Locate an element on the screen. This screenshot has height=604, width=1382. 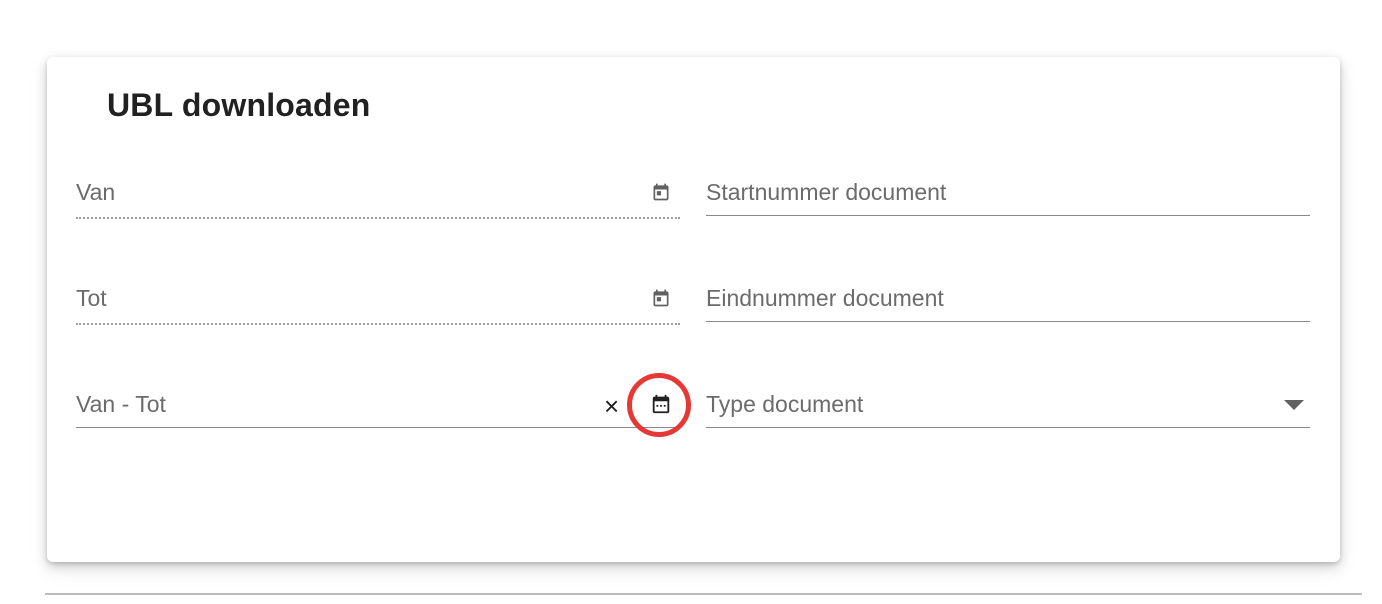
van-tot-range-field: Van - Tot × is located at coordinates (378, 409).